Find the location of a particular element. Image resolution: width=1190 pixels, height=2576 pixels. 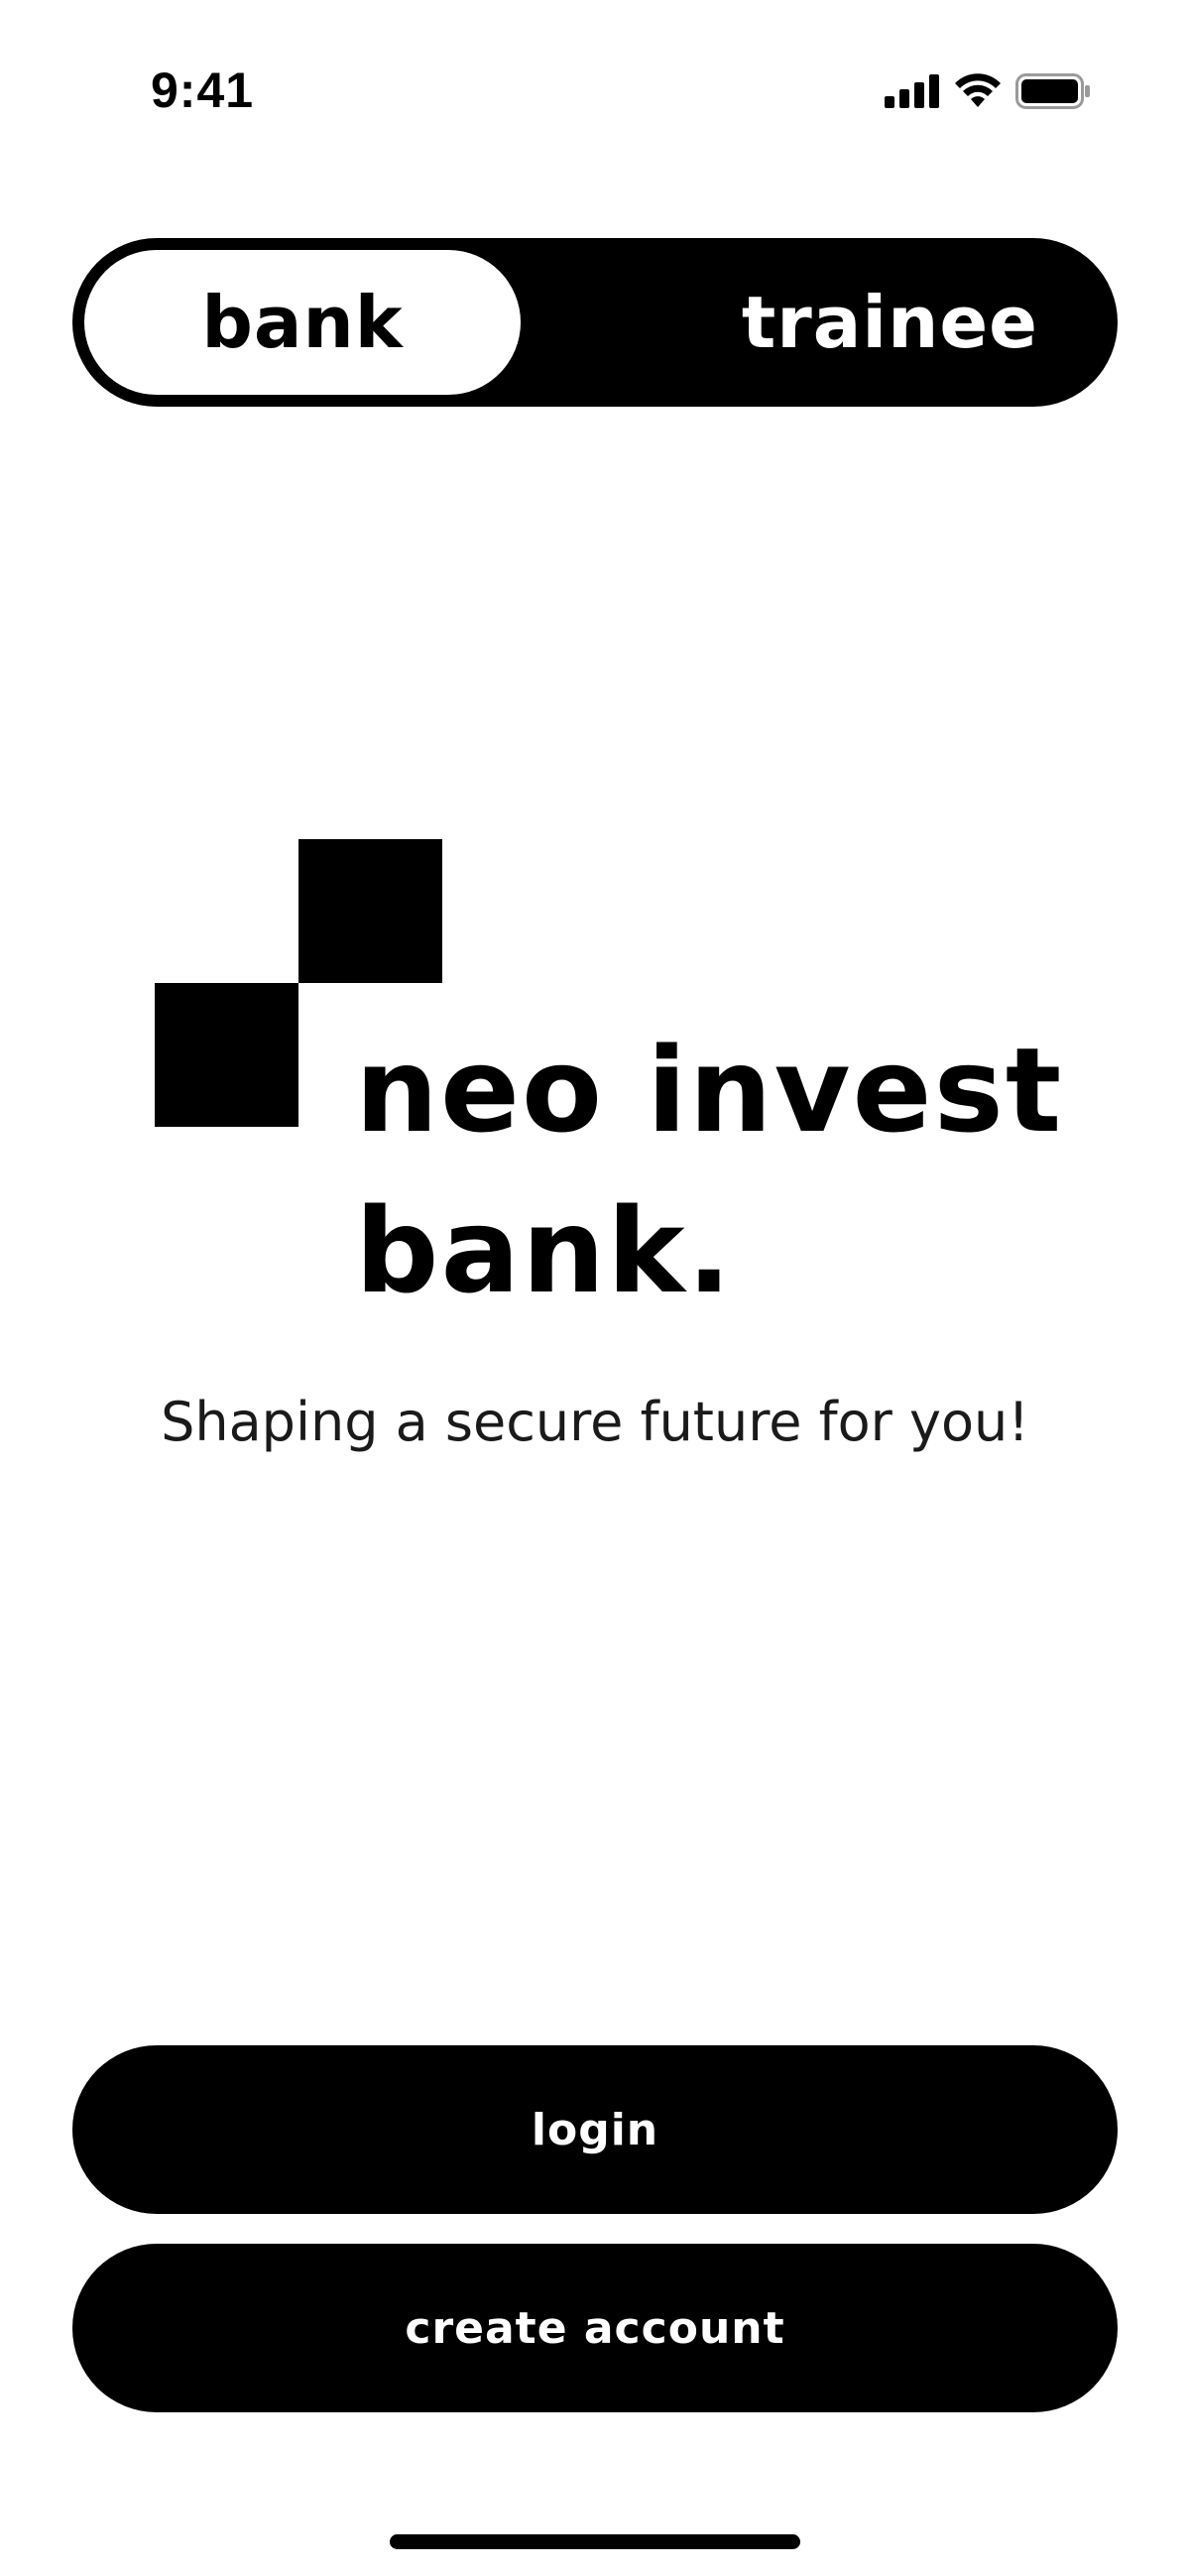

brand-name: neo invest bank. is located at coordinates (709, 1170).